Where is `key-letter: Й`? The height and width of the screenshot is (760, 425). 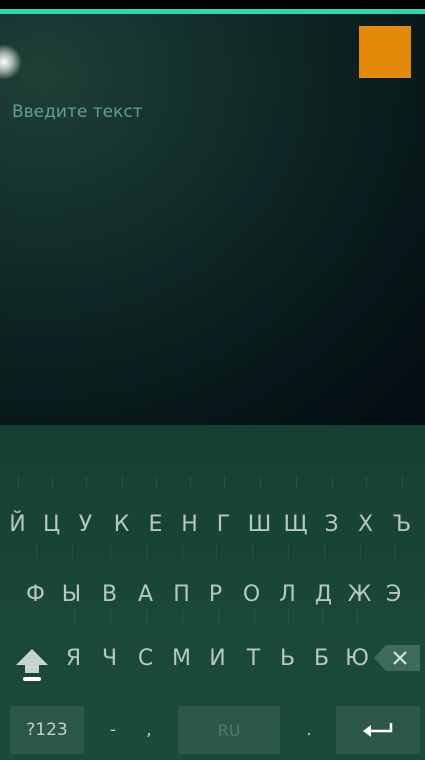
key-letter: Й is located at coordinates (17, 512).